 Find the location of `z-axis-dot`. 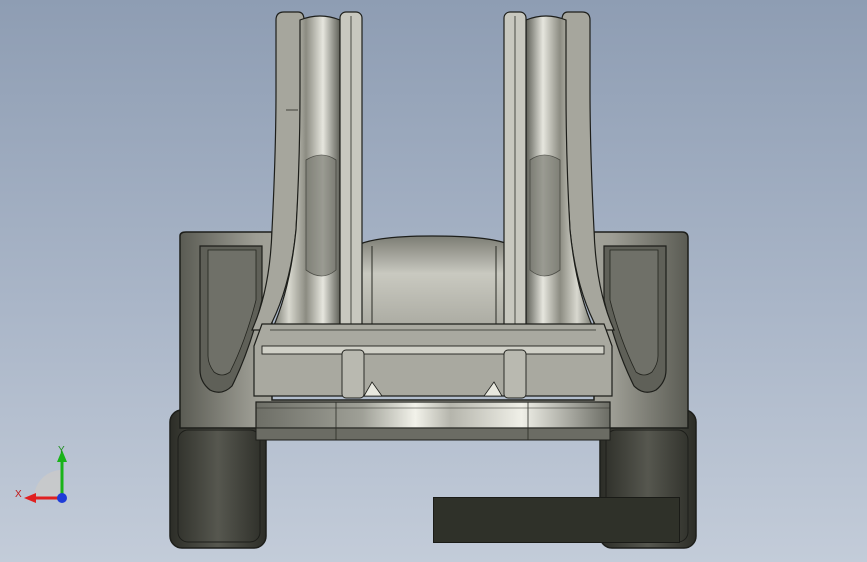

z-axis-dot is located at coordinates (62, 498).